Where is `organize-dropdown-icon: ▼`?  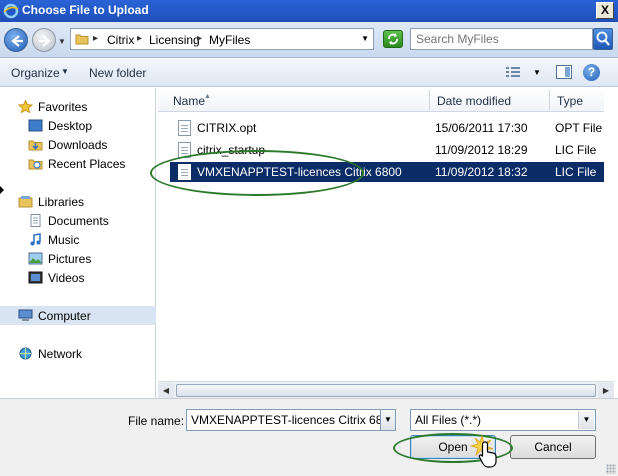 organize-dropdown-icon: ▼ is located at coordinates (65, 71).